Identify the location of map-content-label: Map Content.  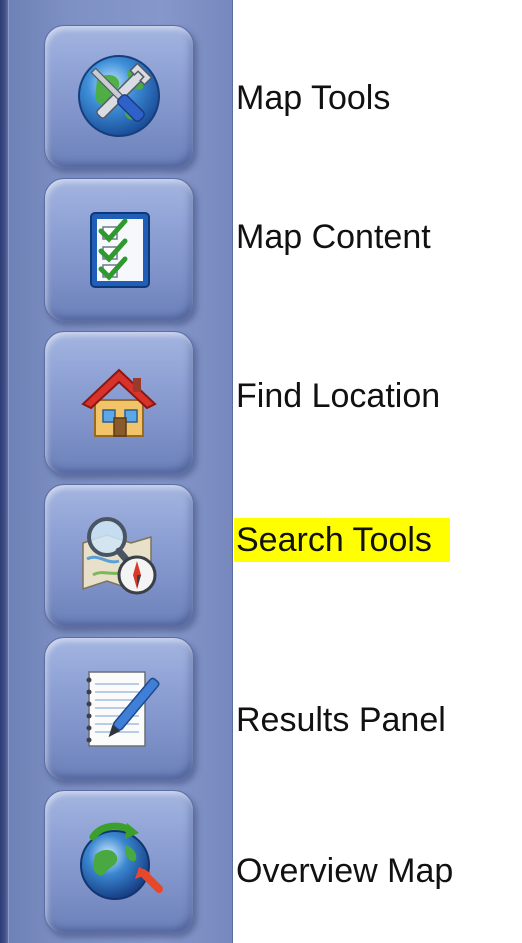
(333, 237).